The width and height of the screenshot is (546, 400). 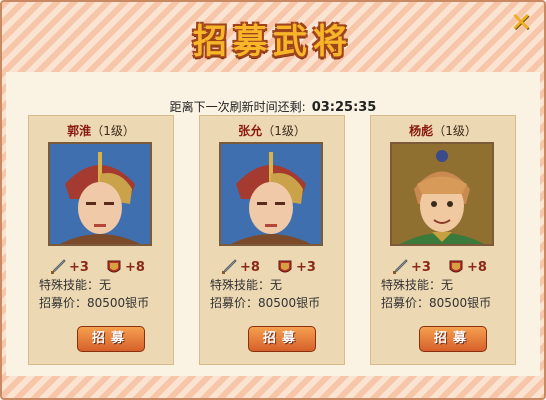 I want to click on general-name: 郭淮, so click(x=79, y=131).